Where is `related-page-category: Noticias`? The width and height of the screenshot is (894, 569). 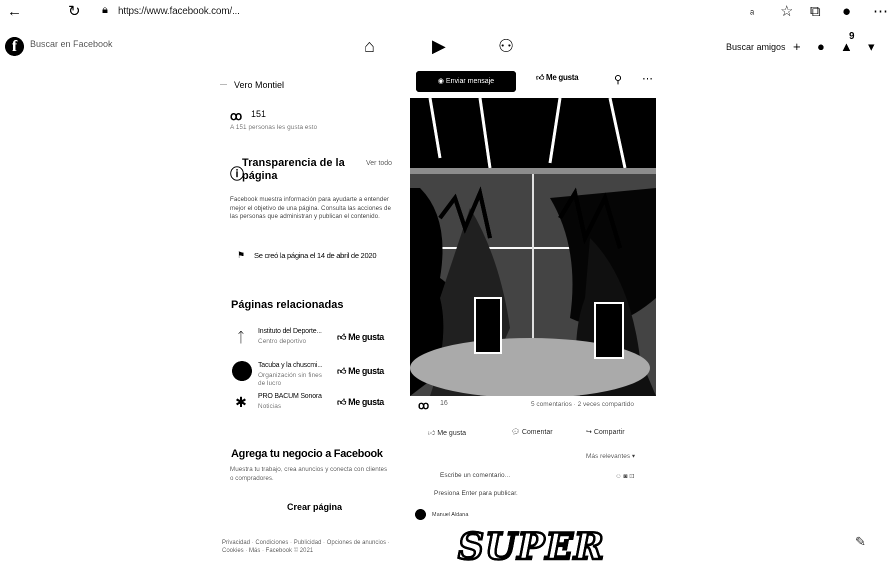
related-page-category: Noticias is located at coordinates (270, 406).